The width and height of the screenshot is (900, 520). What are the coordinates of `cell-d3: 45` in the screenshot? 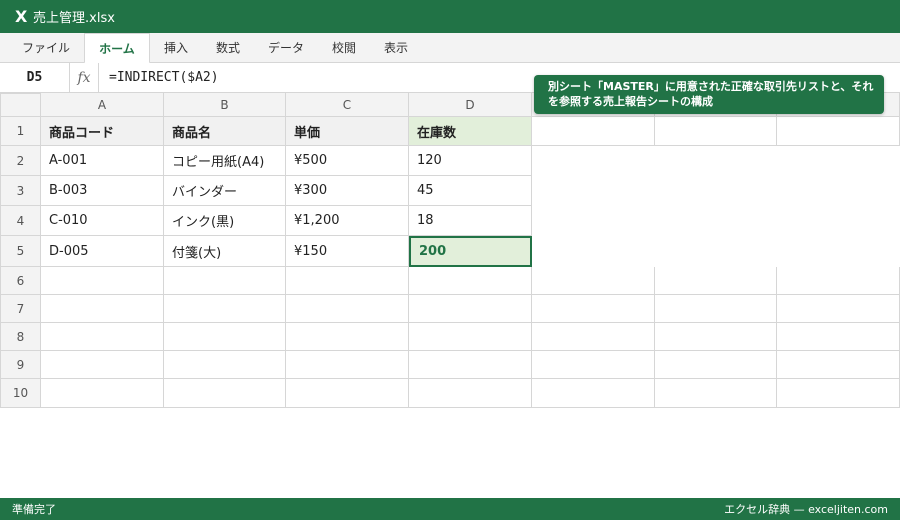 It's located at (470, 191).